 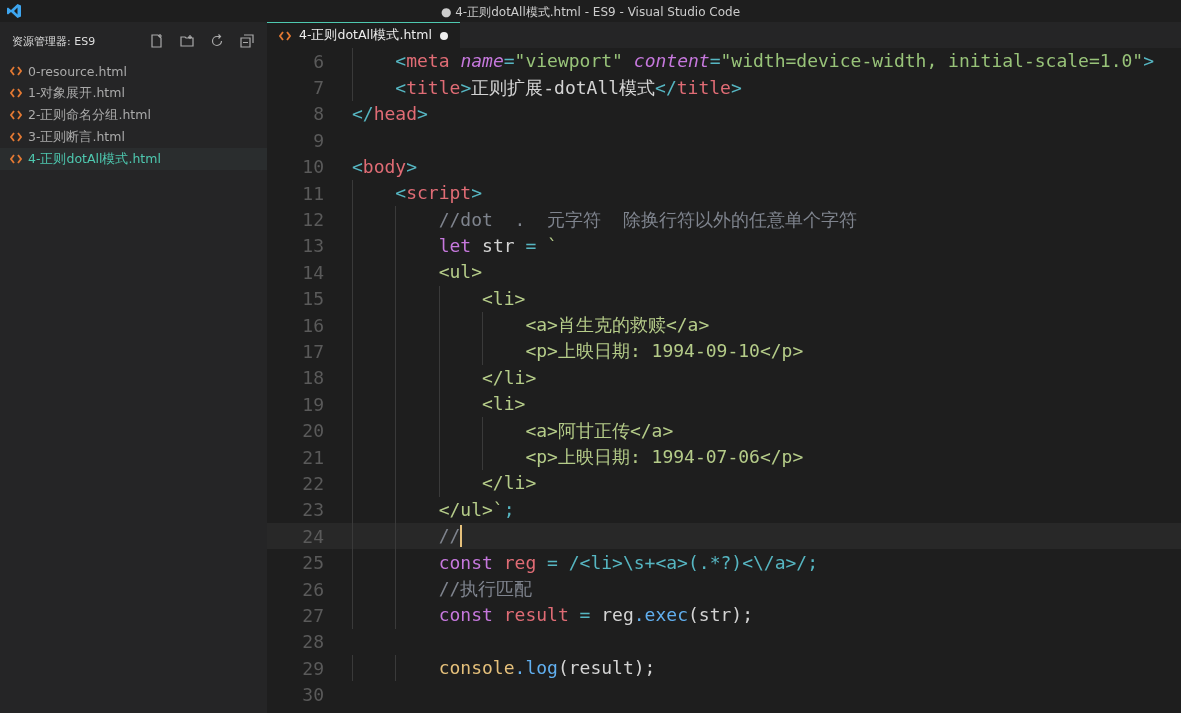 What do you see at coordinates (385, 166) in the screenshot?
I see `code-line: <body>` at bounding box center [385, 166].